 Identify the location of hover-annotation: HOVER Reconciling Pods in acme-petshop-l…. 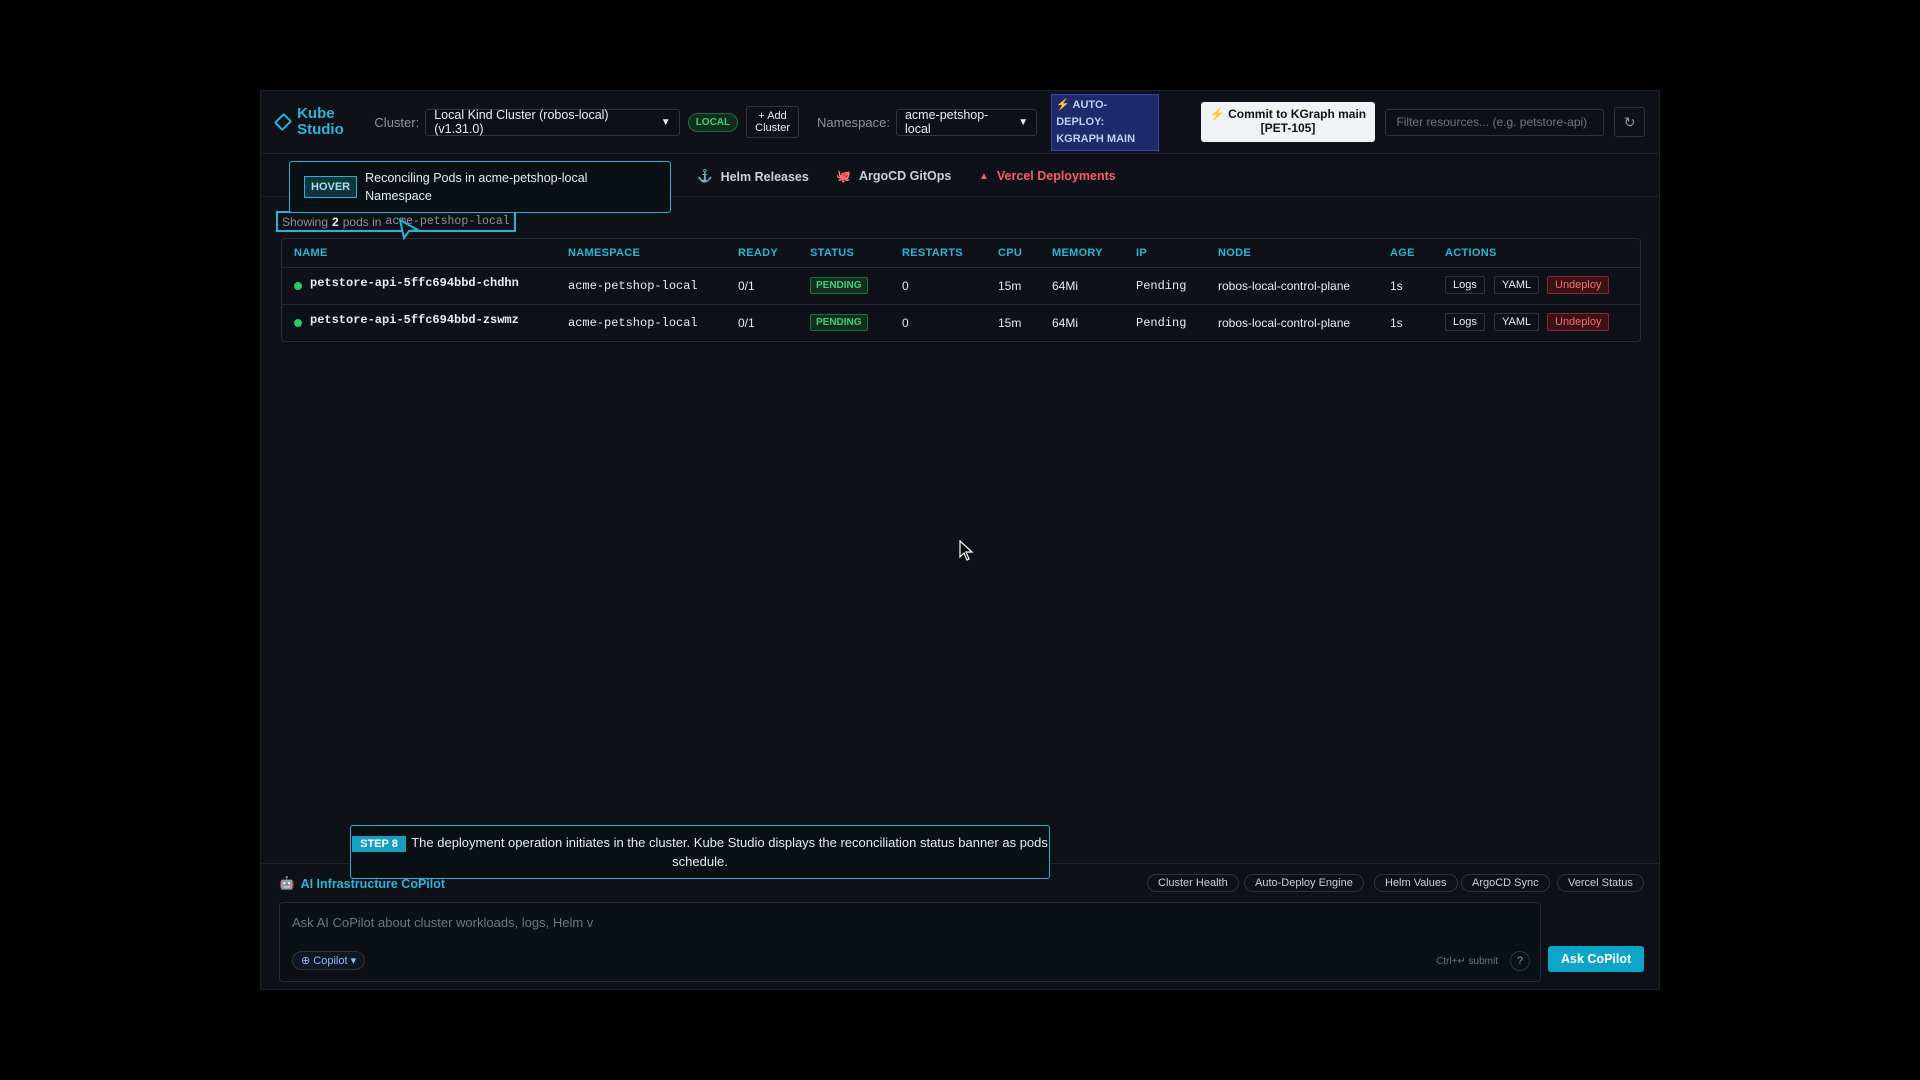
(480, 187).